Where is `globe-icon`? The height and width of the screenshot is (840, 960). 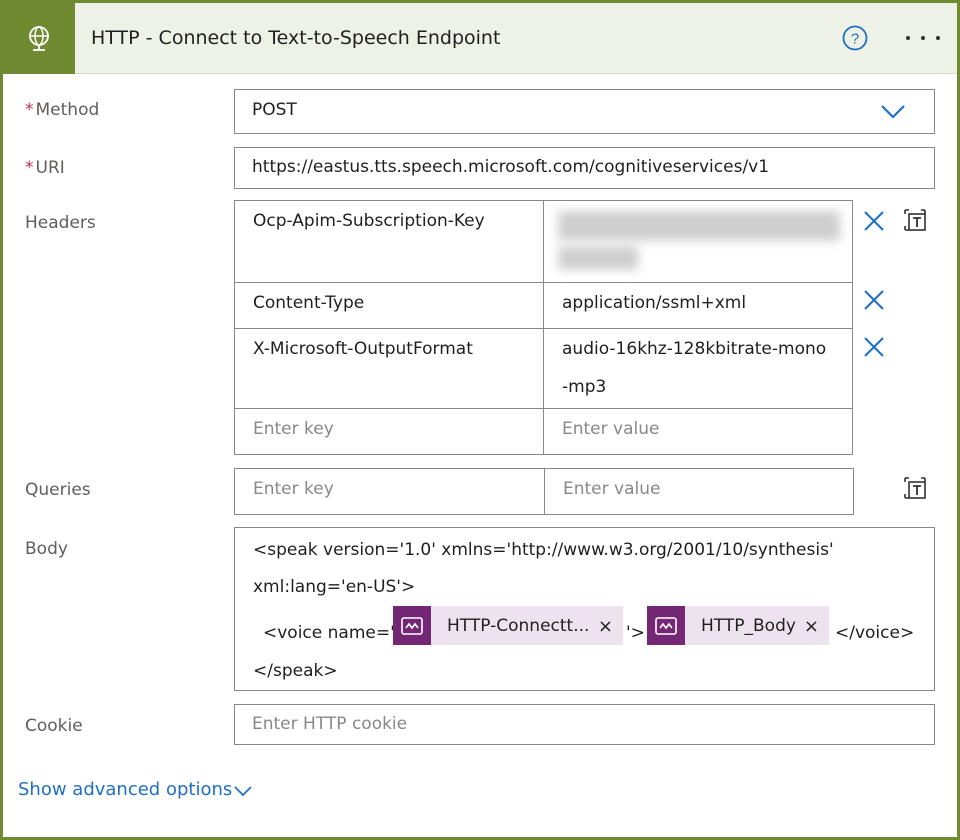
globe-icon is located at coordinates (39, 39).